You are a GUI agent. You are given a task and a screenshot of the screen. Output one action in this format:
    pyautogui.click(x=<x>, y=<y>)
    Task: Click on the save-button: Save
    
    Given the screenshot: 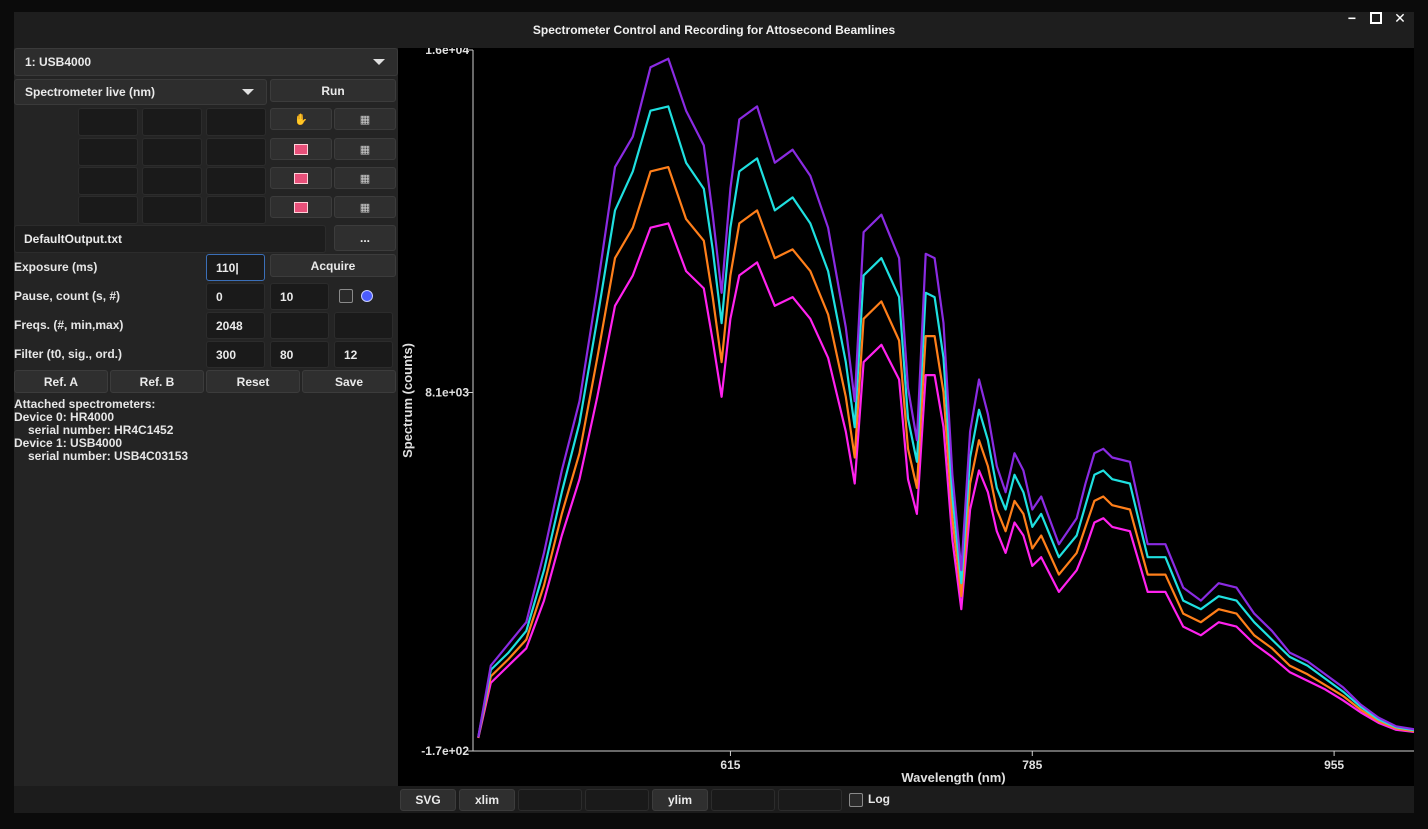 What is the action you would take?
    pyautogui.click(x=349, y=381)
    